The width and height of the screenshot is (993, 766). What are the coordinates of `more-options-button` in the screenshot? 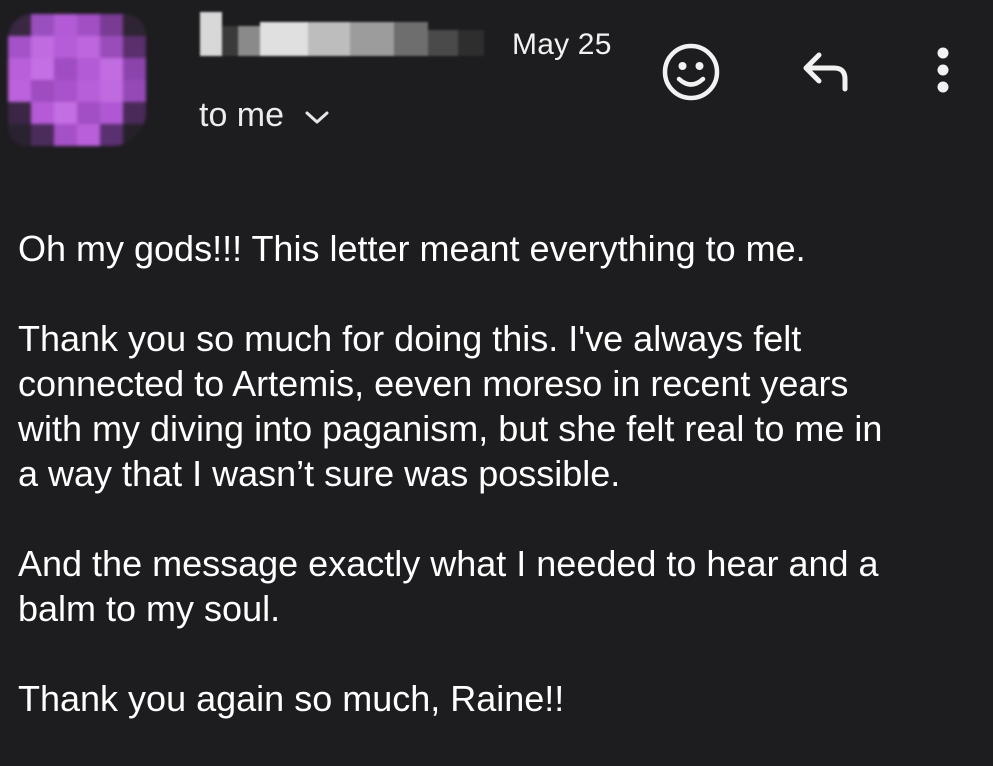 It's located at (943, 72).